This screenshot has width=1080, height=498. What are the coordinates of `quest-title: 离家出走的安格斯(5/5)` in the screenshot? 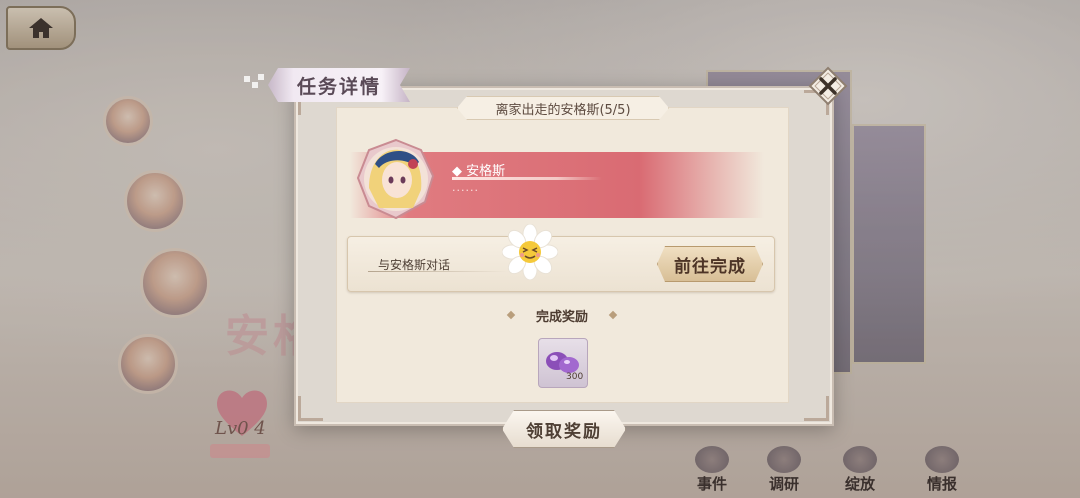 It's located at (563, 110).